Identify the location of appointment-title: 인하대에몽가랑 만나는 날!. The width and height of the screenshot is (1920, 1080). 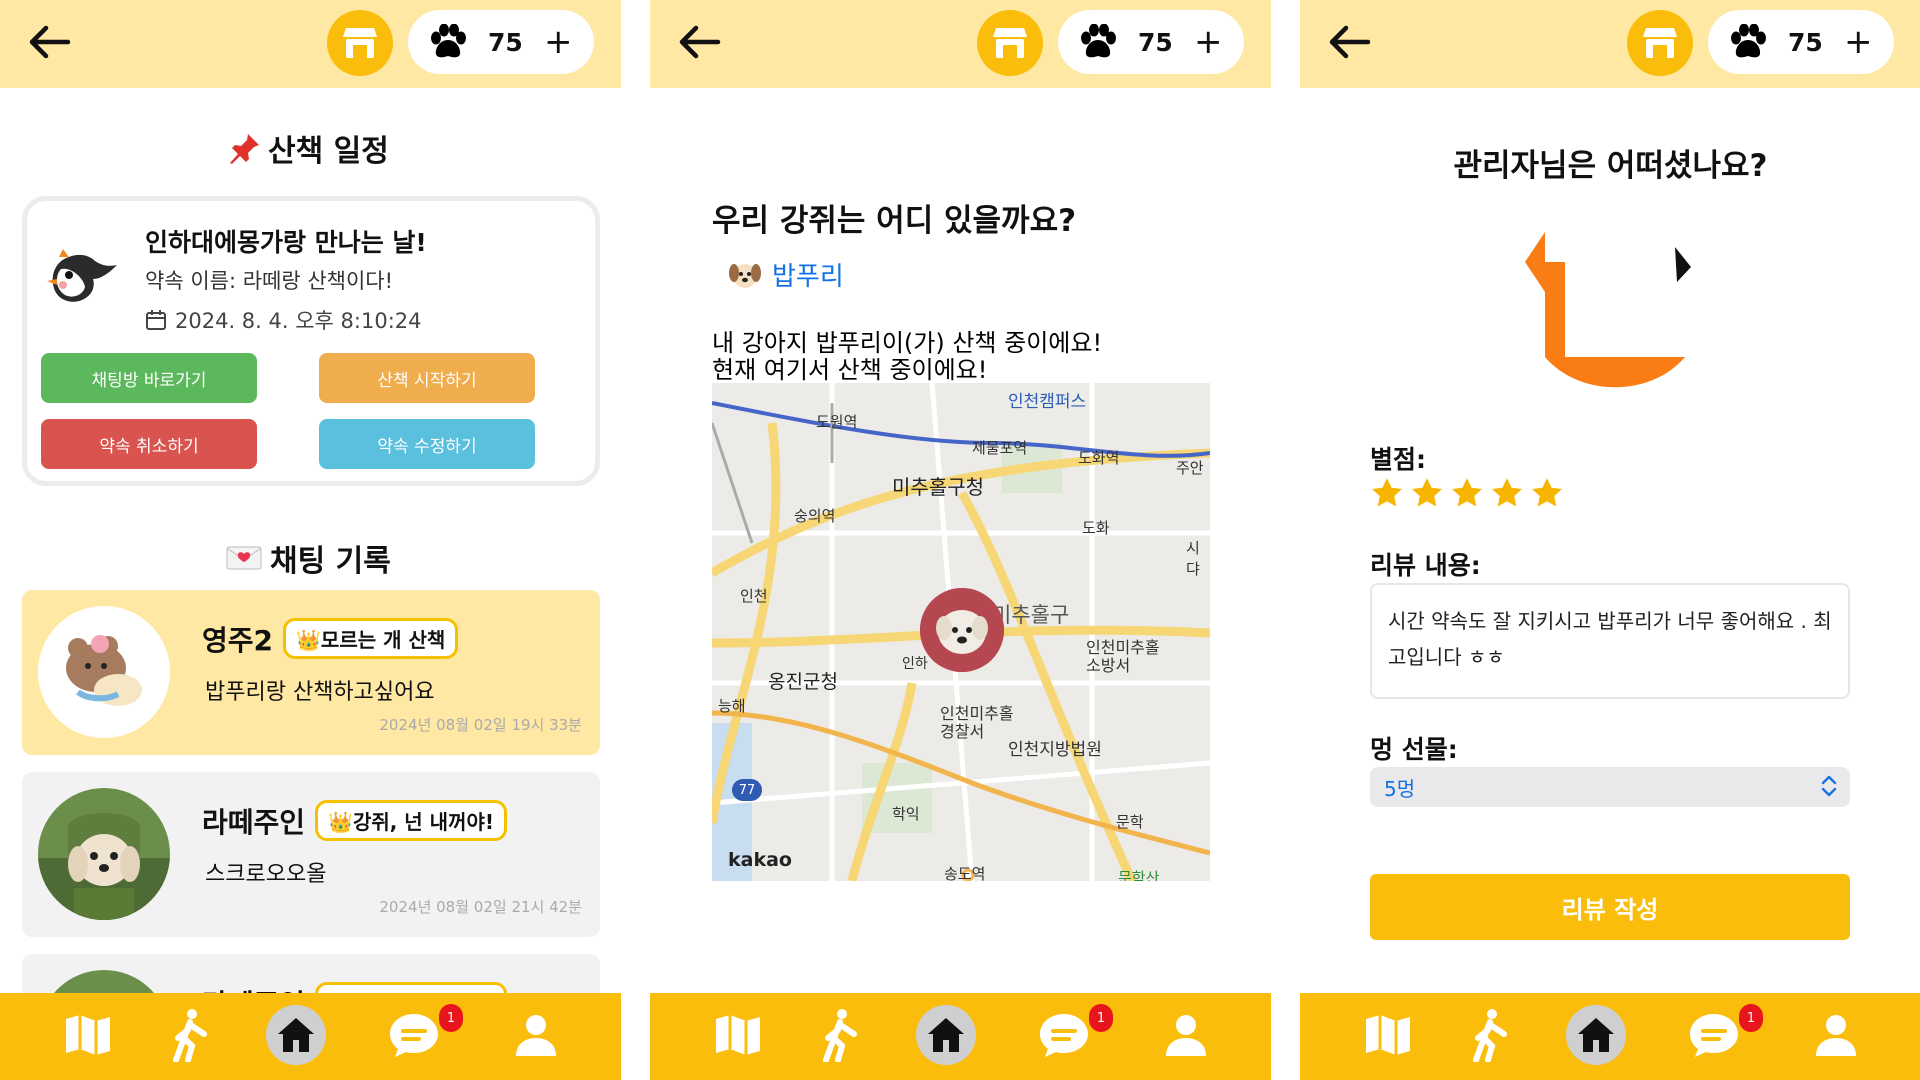
(286, 242).